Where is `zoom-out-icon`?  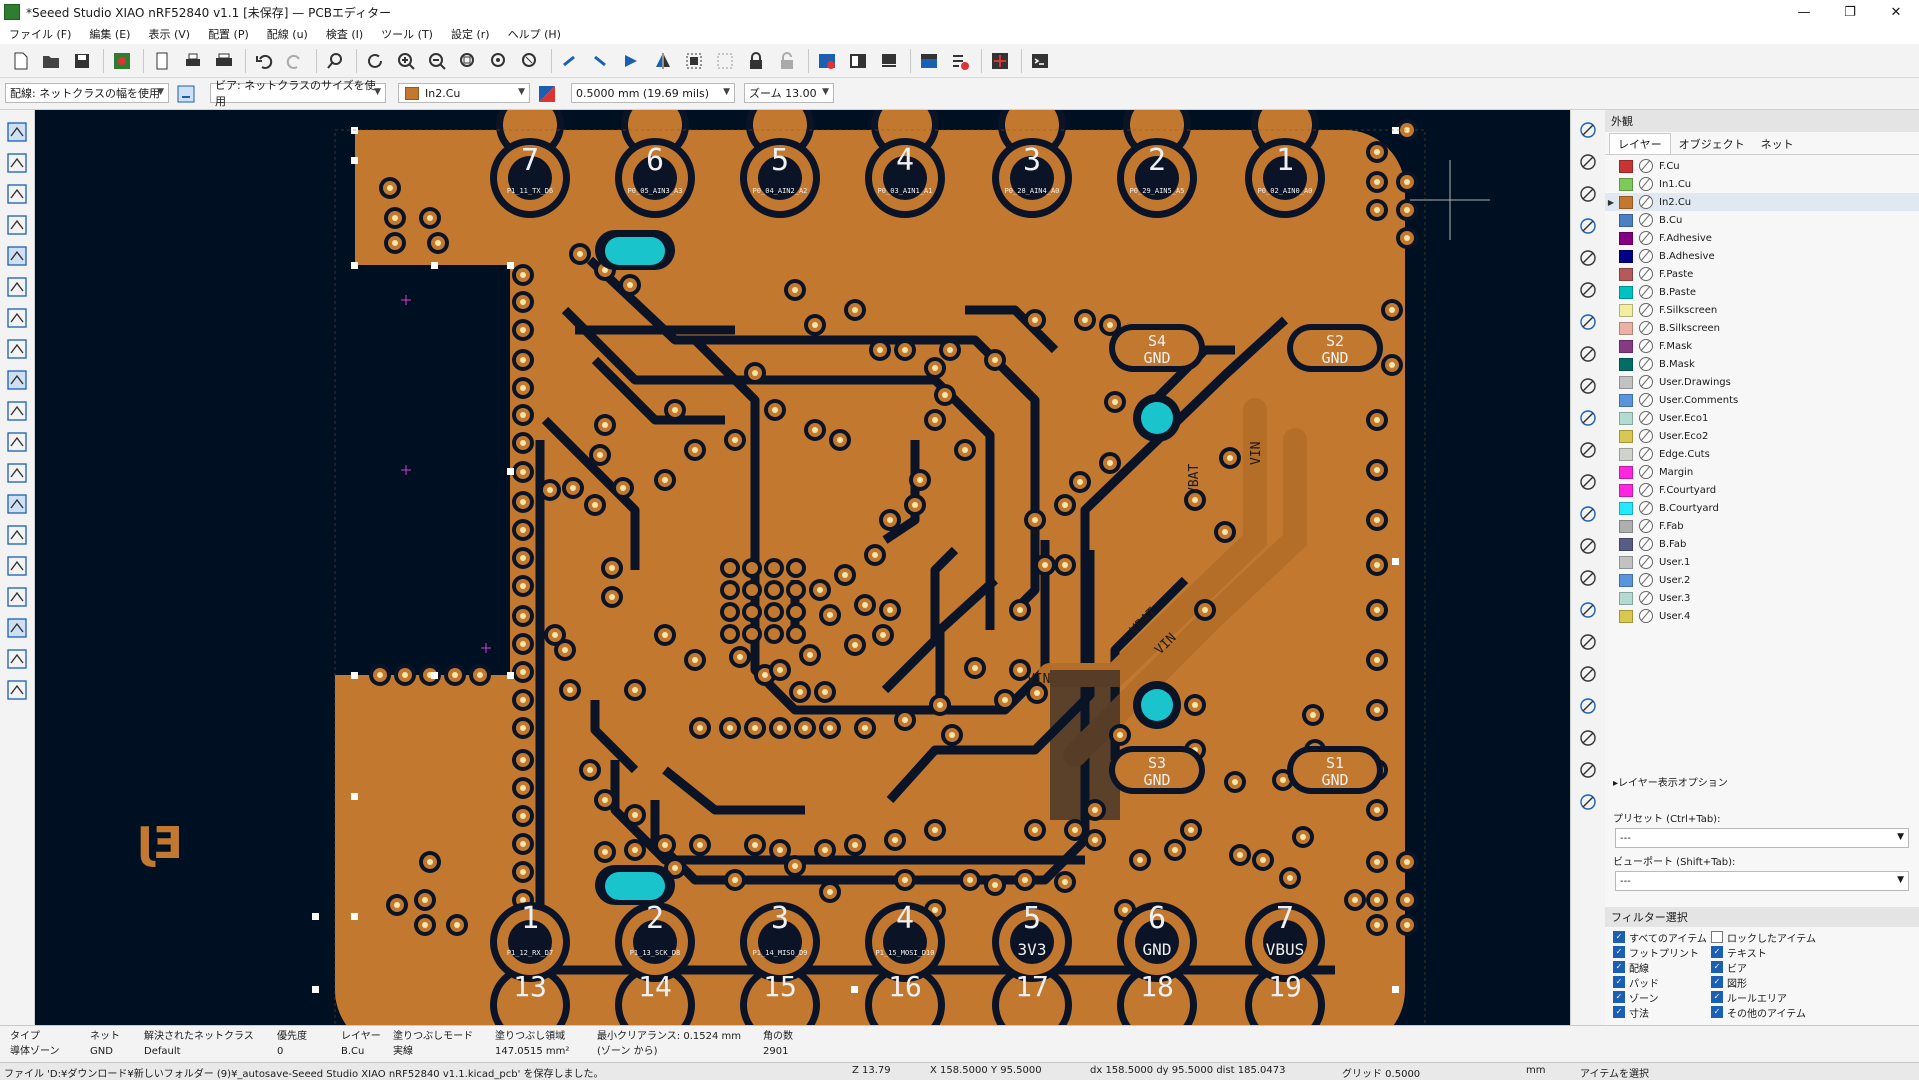
zoom-out-icon is located at coordinates (437, 61).